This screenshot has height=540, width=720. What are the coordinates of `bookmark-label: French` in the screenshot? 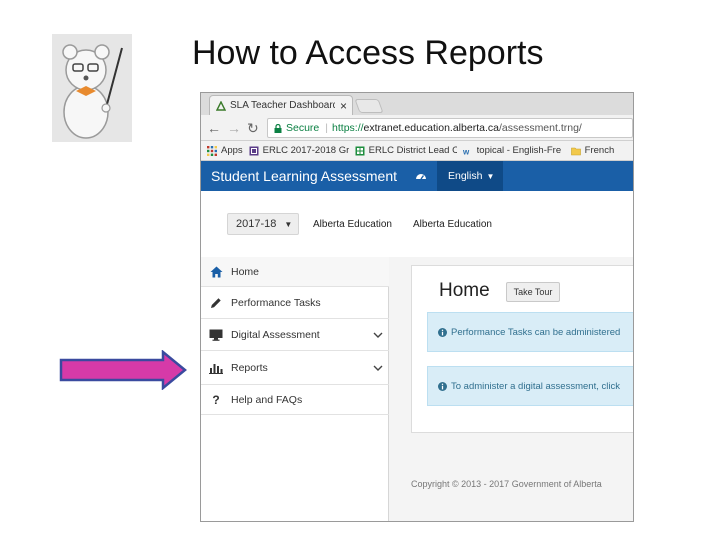 It's located at (599, 150).